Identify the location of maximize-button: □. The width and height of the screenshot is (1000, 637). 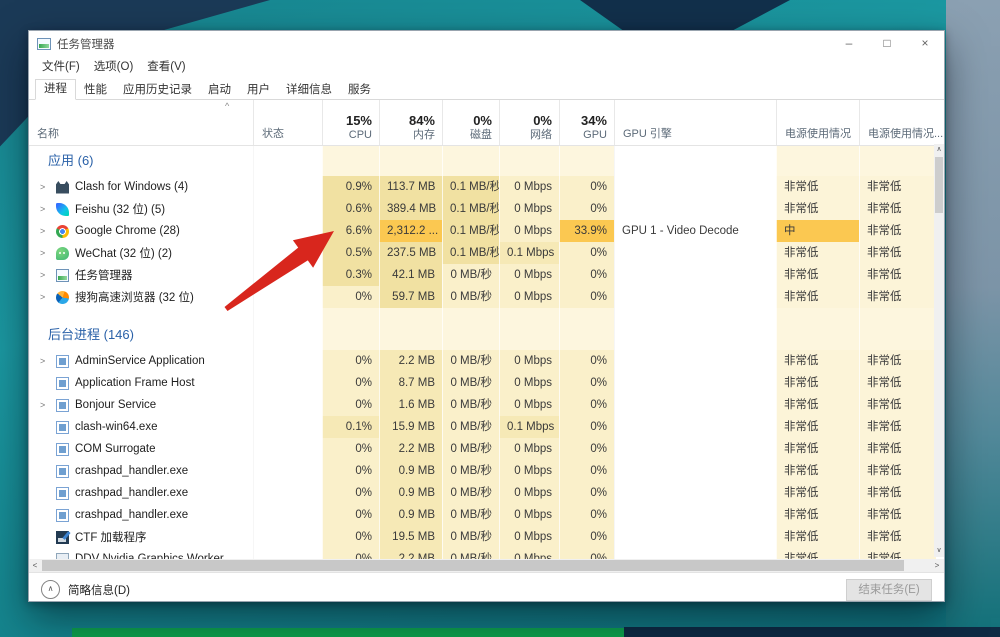
(887, 43).